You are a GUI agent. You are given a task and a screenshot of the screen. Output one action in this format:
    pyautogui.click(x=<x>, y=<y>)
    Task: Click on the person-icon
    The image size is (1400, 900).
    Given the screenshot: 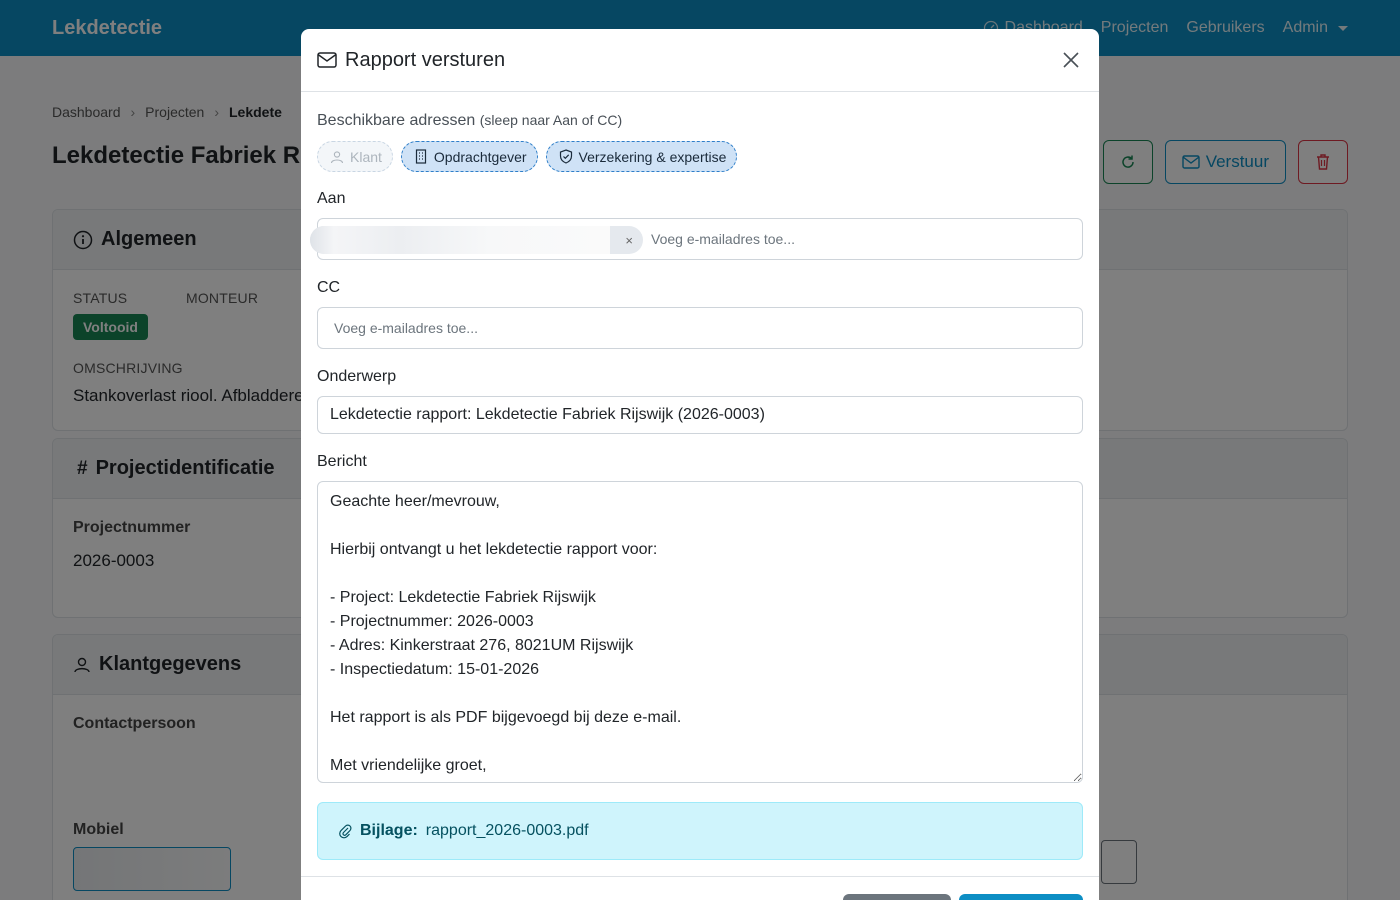 What is the action you would take?
    pyautogui.click(x=337, y=156)
    